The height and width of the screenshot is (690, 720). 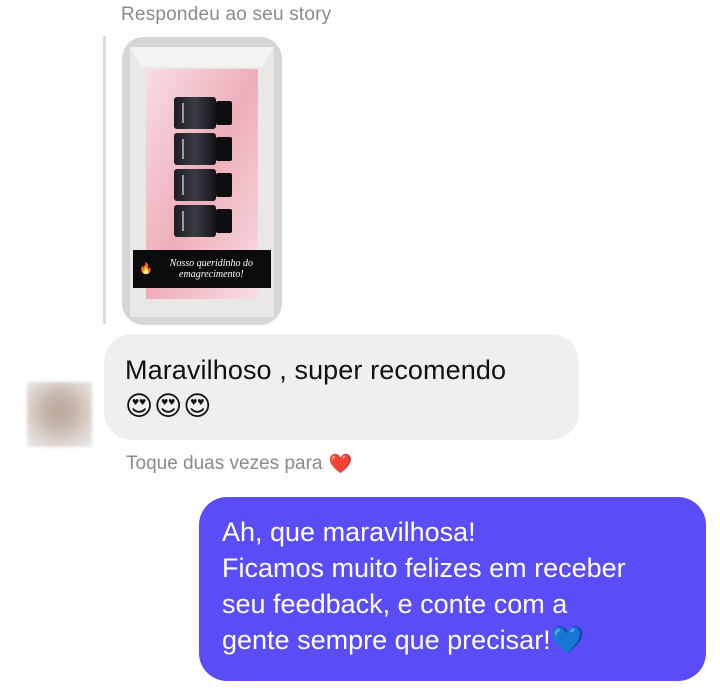 I want to click on quote-bar, so click(x=104, y=180).